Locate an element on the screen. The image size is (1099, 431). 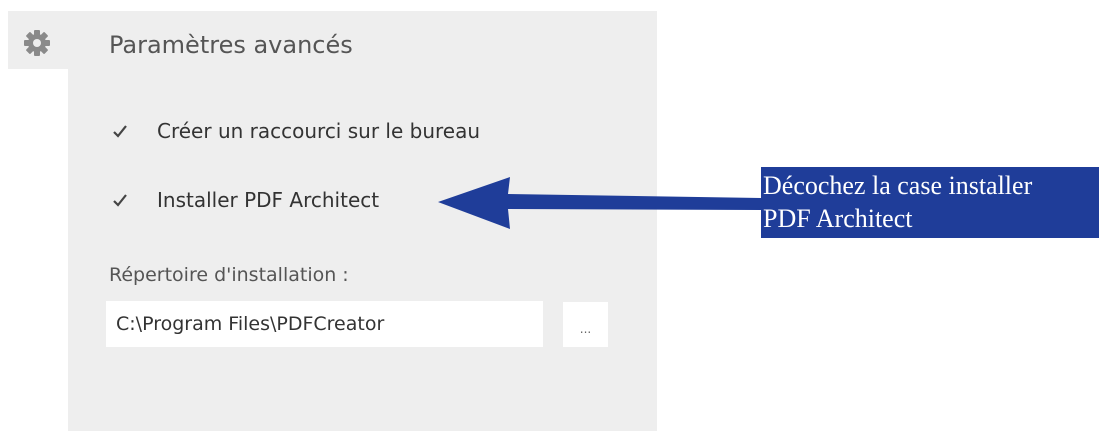
install-pdf-architect-label: Installer PDF Architect is located at coordinates (268, 200).